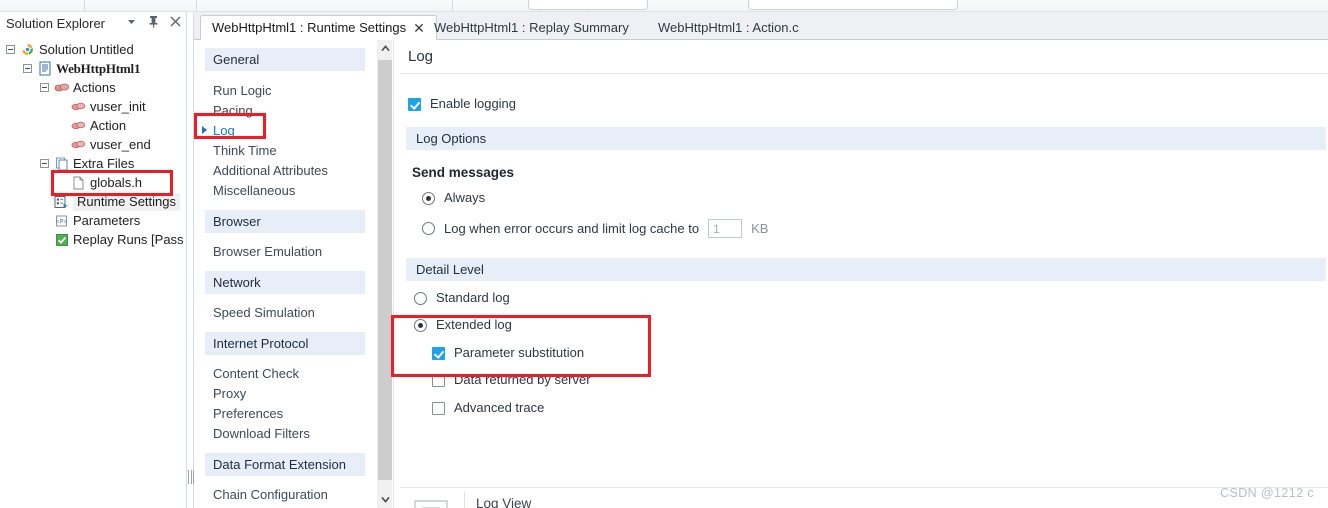  I want to click on scroll-down-icon, so click(385, 499).